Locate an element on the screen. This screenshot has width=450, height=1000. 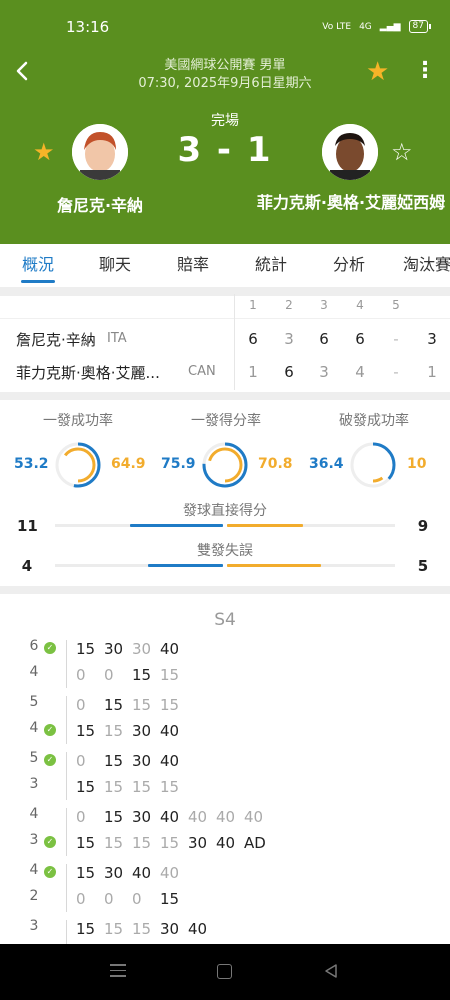
tab-chat: 聊天 is located at coordinates (115, 265).